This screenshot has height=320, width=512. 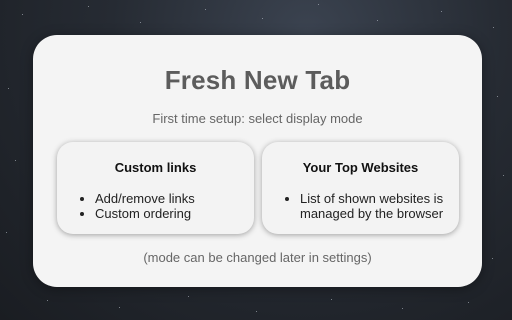 What do you see at coordinates (257, 118) in the screenshot?
I see `setup-subtitle: First time setup: select display mode` at bounding box center [257, 118].